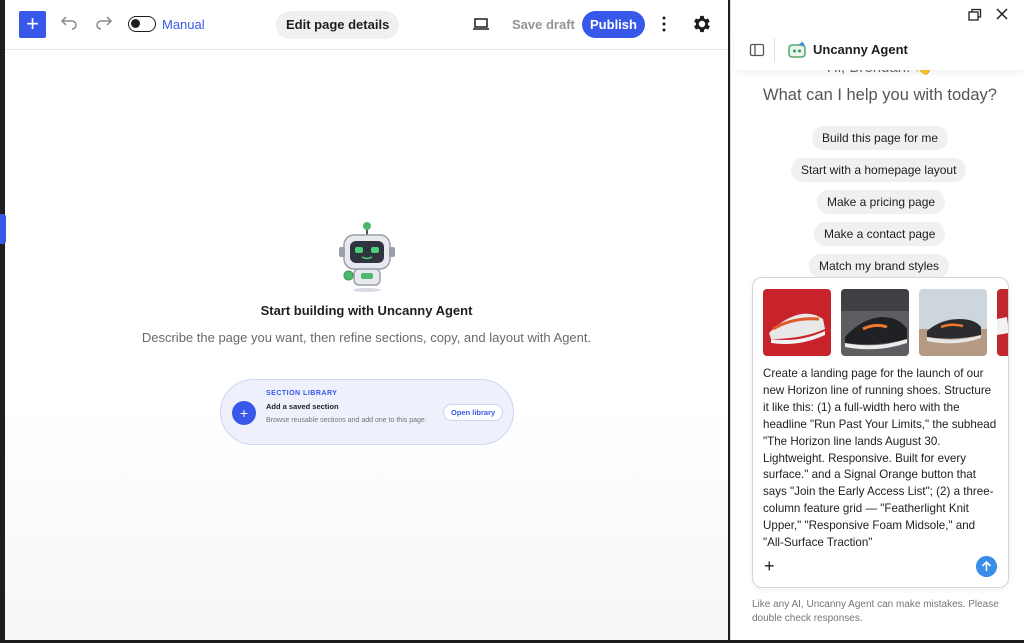 The height and width of the screenshot is (643, 1024). I want to click on add-section-button: +, so click(244, 413).